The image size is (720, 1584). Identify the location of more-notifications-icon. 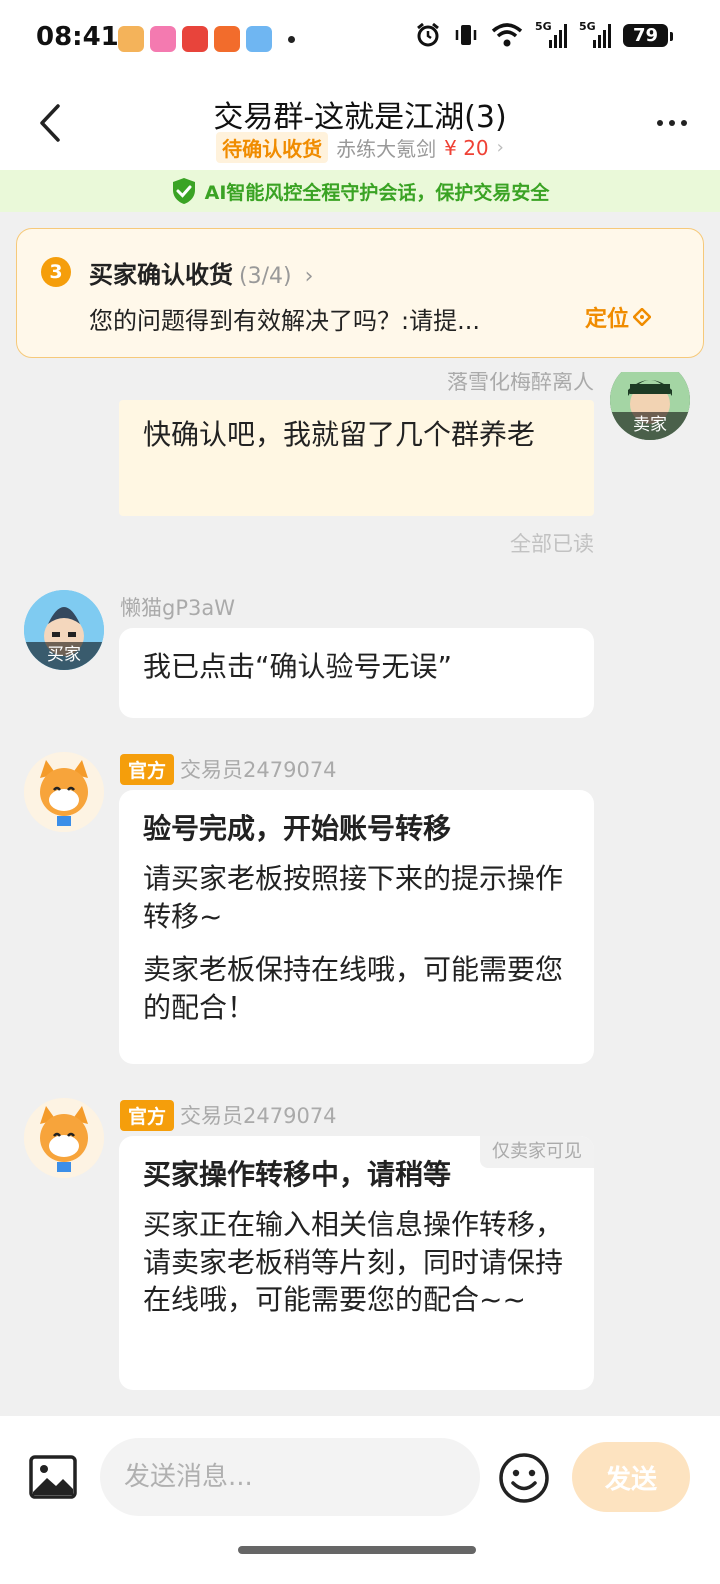
(291, 39).